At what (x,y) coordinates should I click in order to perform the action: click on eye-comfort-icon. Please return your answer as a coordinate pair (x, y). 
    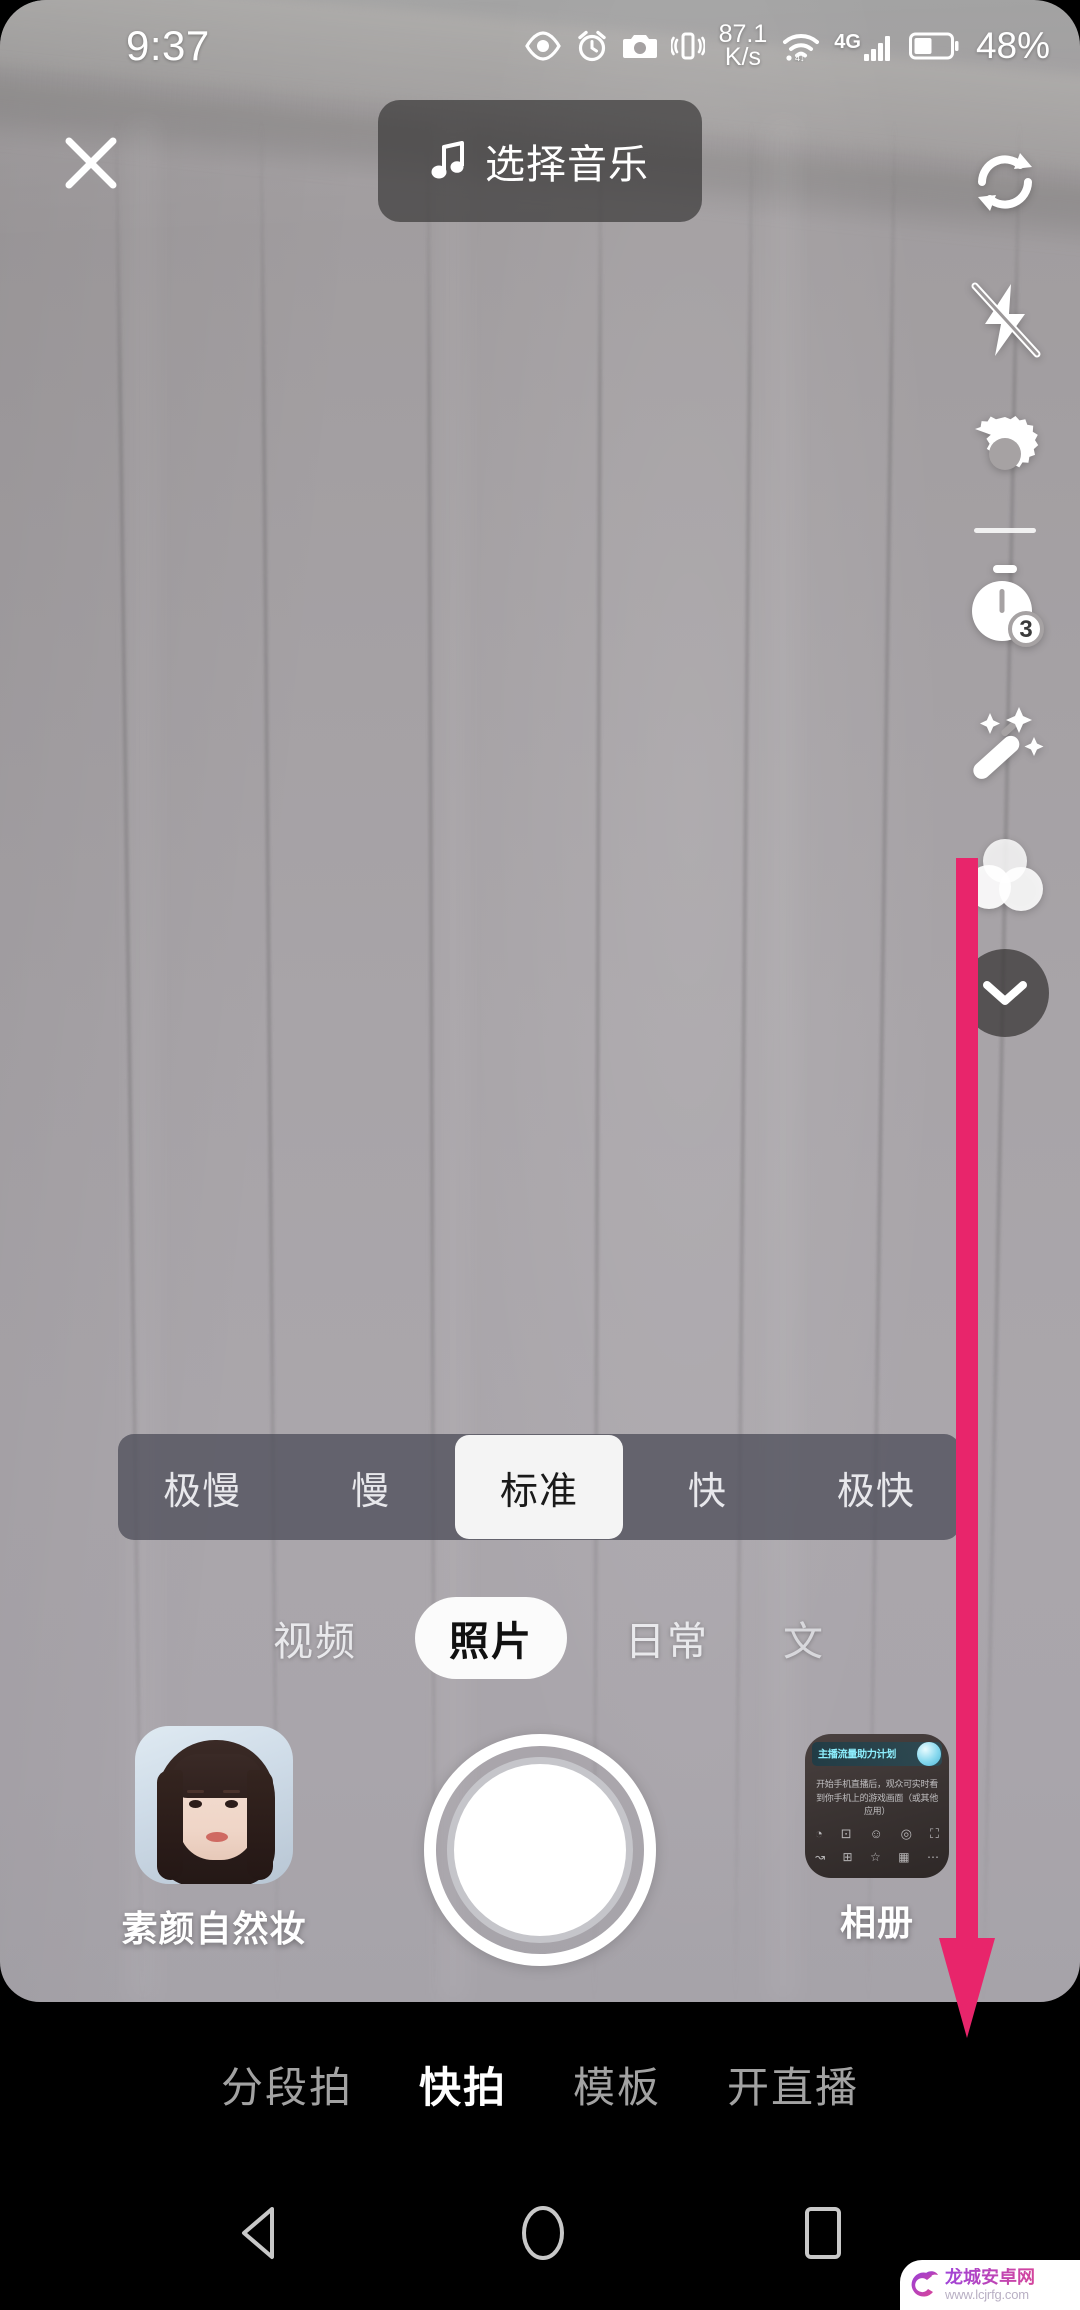
    Looking at the image, I should click on (542, 46).